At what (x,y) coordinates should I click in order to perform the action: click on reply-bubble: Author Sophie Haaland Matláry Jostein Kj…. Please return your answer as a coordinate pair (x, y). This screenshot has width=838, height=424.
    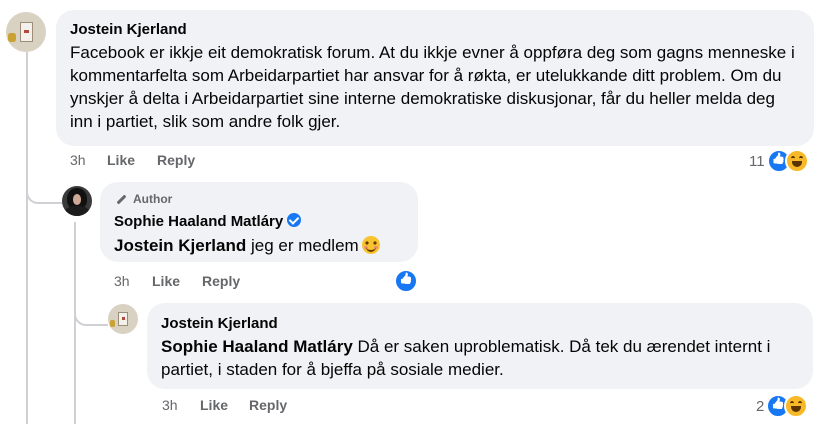
    Looking at the image, I should click on (259, 222).